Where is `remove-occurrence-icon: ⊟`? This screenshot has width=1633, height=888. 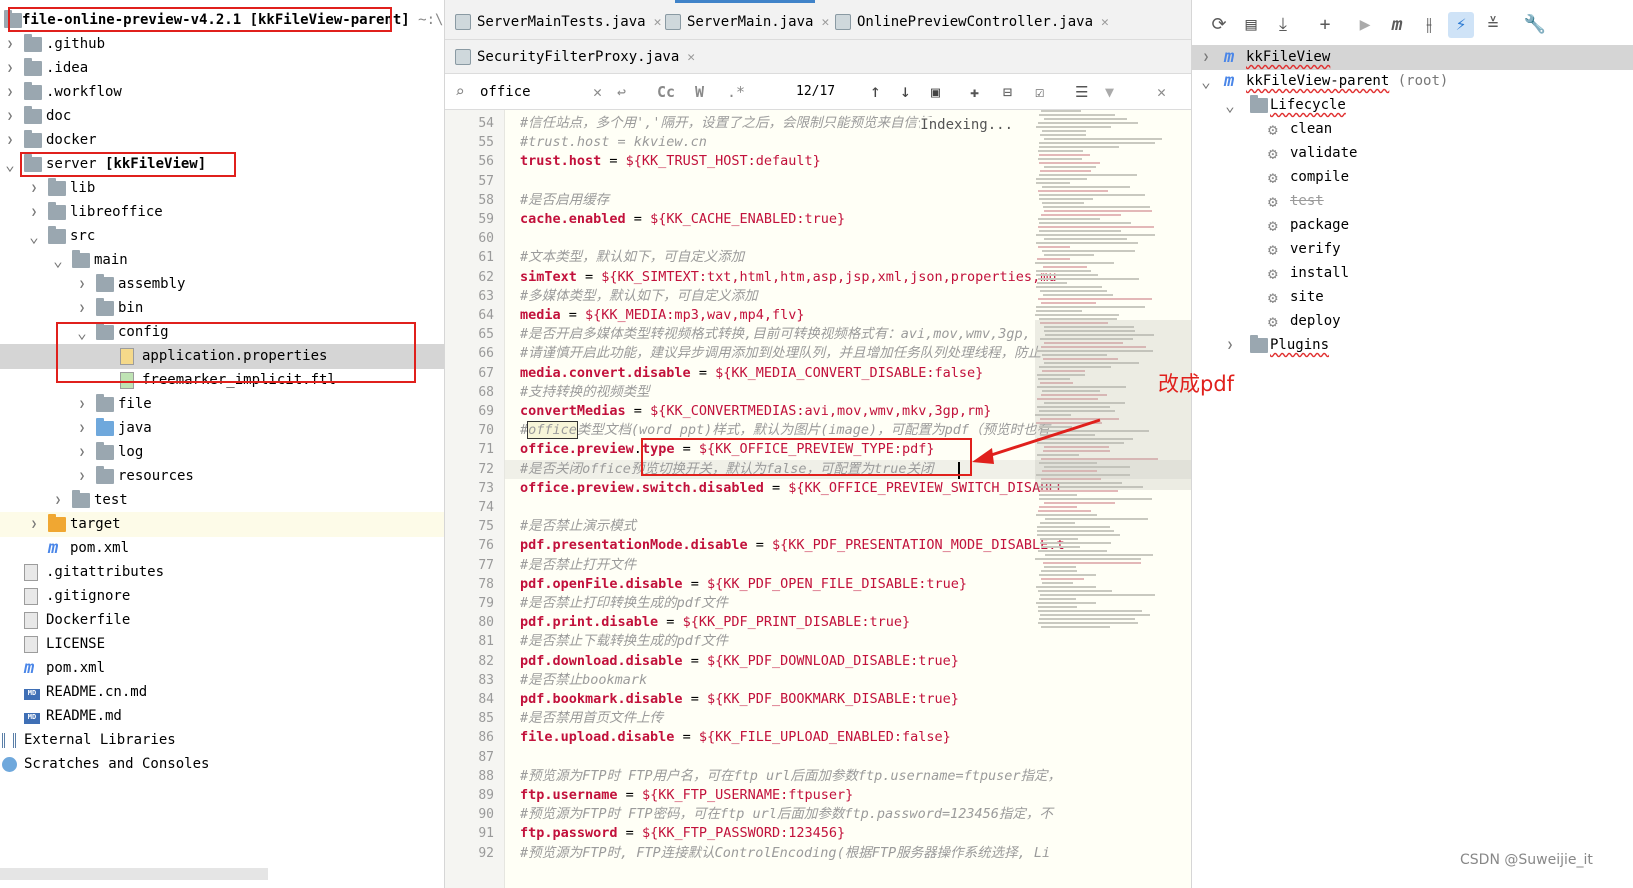
remove-occurrence-icon: ⊟ is located at coordinates (1007, 92).